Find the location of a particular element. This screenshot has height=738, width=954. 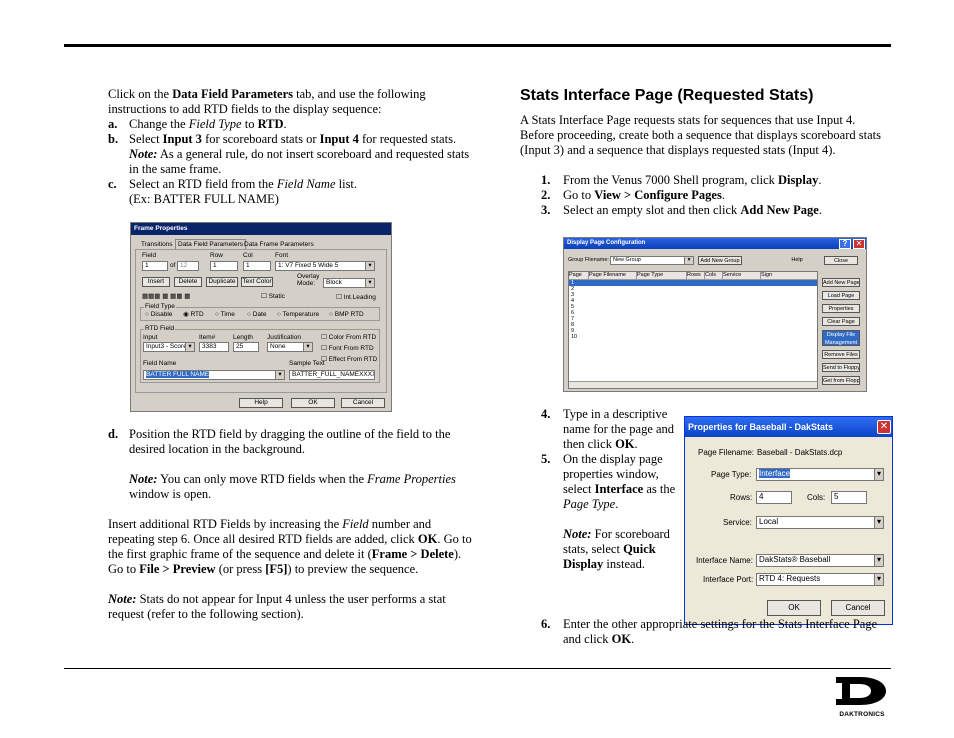

cancel-button: Cancel is located at coordinates (363, 403).